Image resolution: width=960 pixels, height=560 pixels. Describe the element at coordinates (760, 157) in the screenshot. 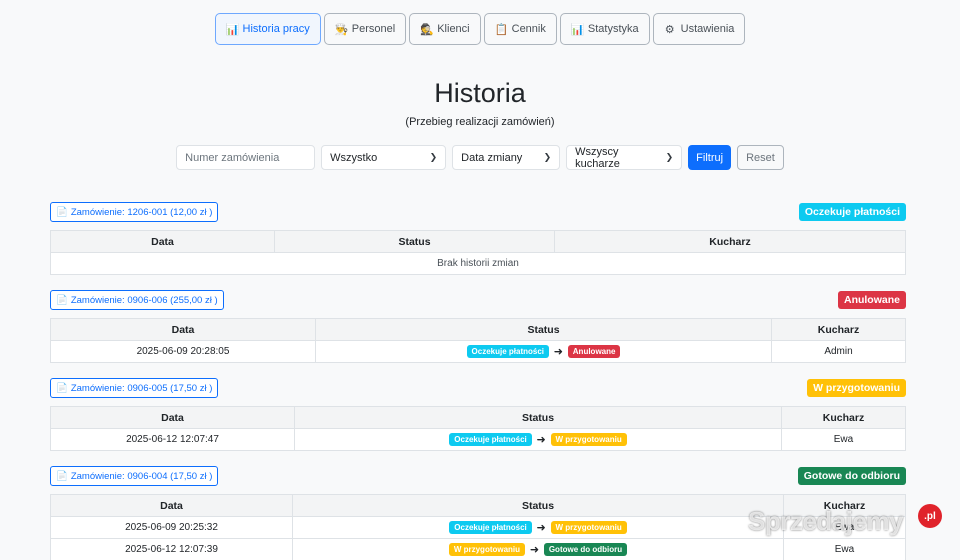

I see `reset-button: Reset` at that location.